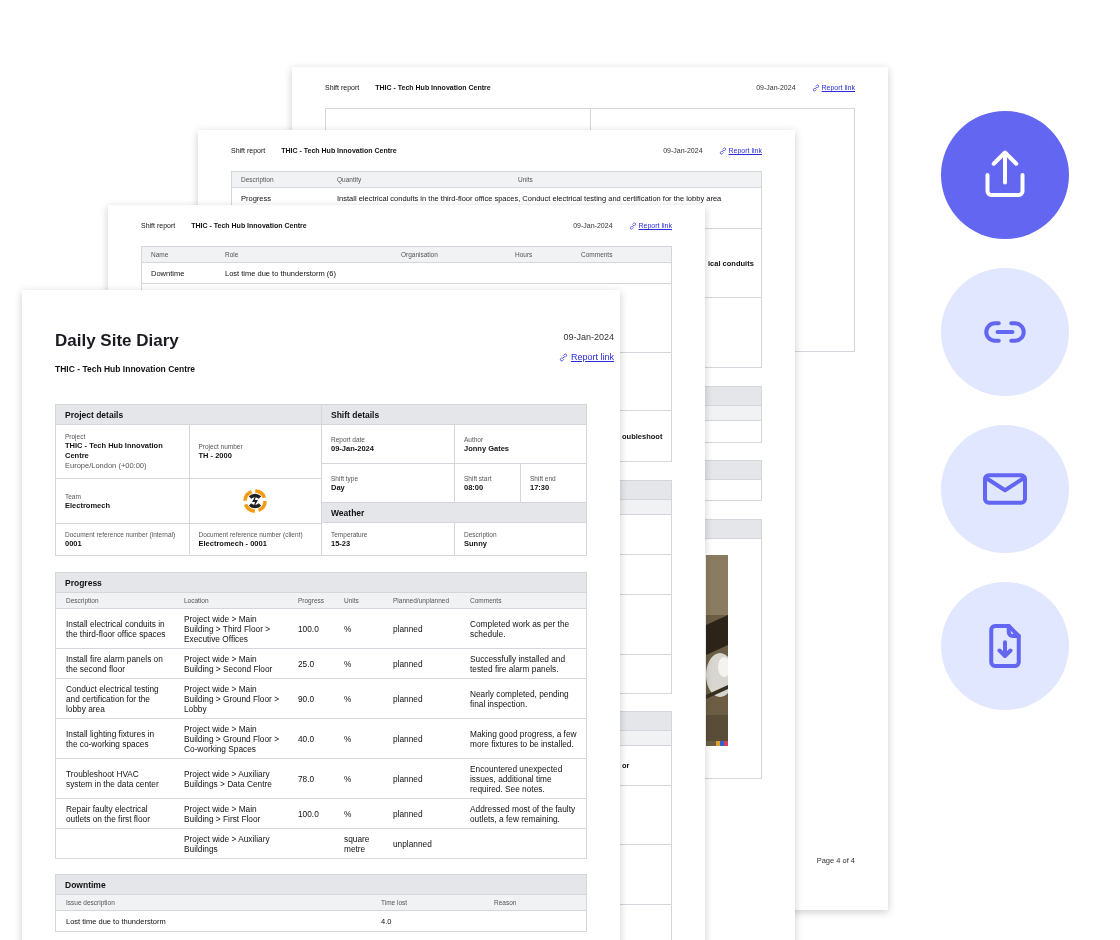  Describe the element at coordinates (306, 663) in the screenshot. I see `table-cell: 25.0` at that location.